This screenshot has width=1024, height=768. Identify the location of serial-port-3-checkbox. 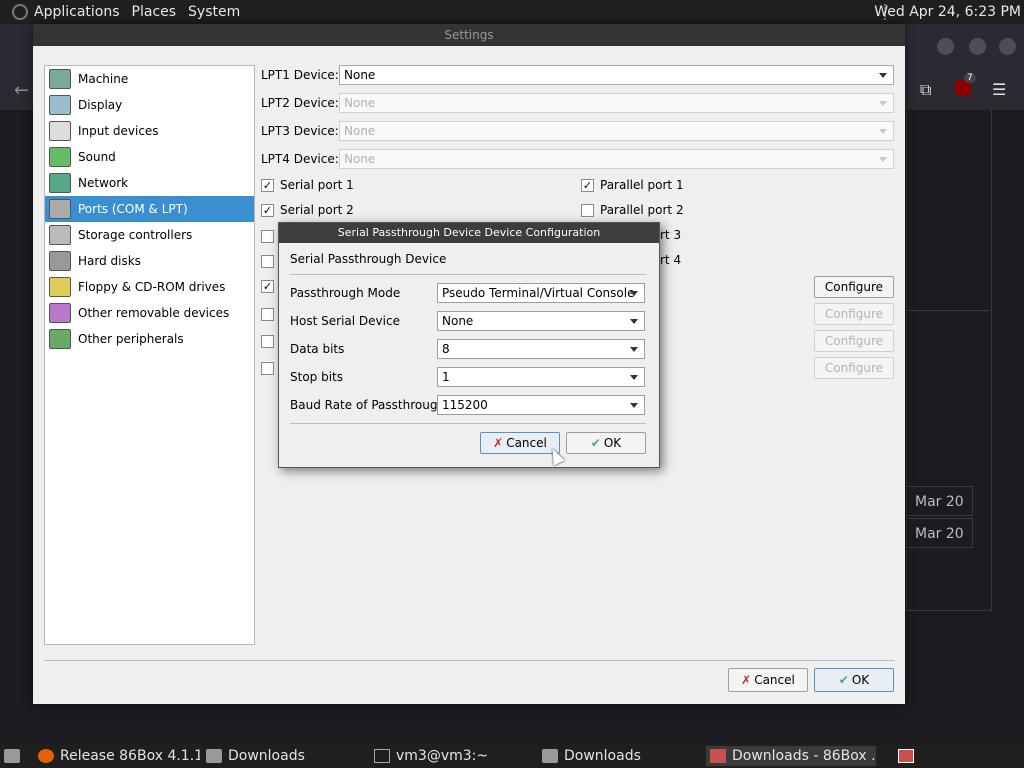
(267, 236).